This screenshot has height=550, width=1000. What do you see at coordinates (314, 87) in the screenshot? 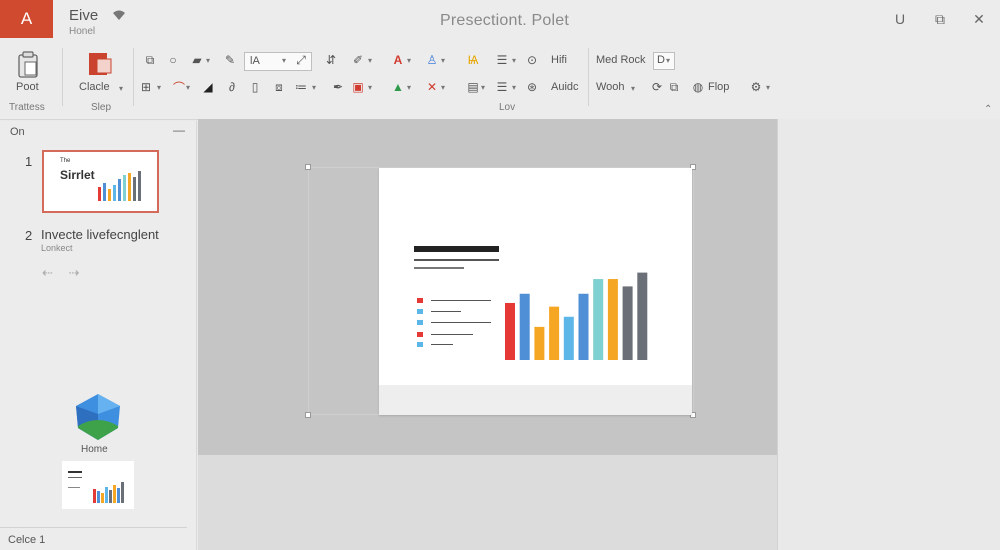
I see `list-dropdown-icon: ▾` at bounding box center [314, 87].